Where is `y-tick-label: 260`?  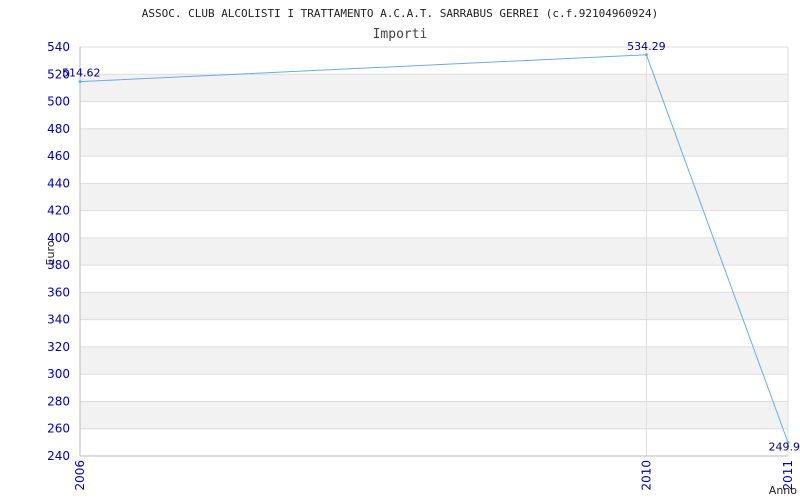
y-tick-label: 260 is located at coordinates (58, 429).